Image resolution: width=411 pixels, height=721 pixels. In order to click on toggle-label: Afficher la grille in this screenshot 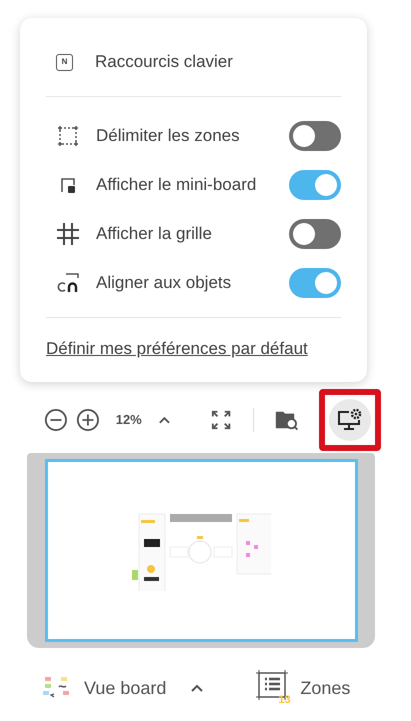, I will do `click(154, 233)`.